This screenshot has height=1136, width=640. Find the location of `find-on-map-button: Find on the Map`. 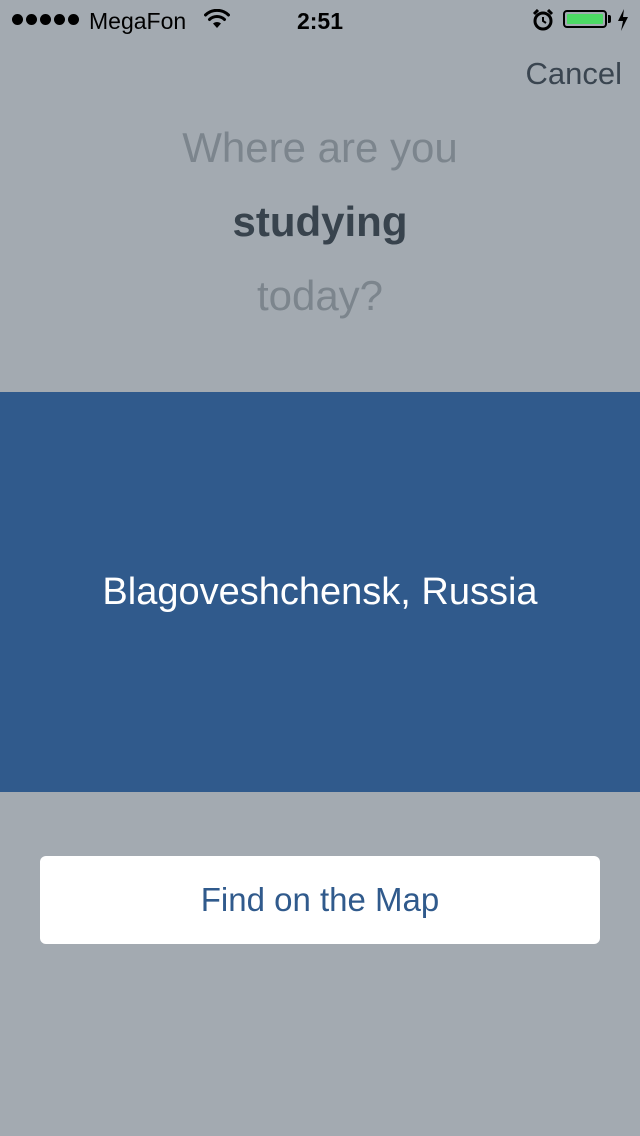

find-on-map-button: Find on the Map is located at coordinates (320, 900).